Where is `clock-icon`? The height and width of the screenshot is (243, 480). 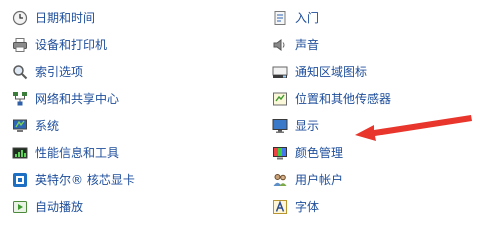
clock-icon is located at coordinates (20, 18).